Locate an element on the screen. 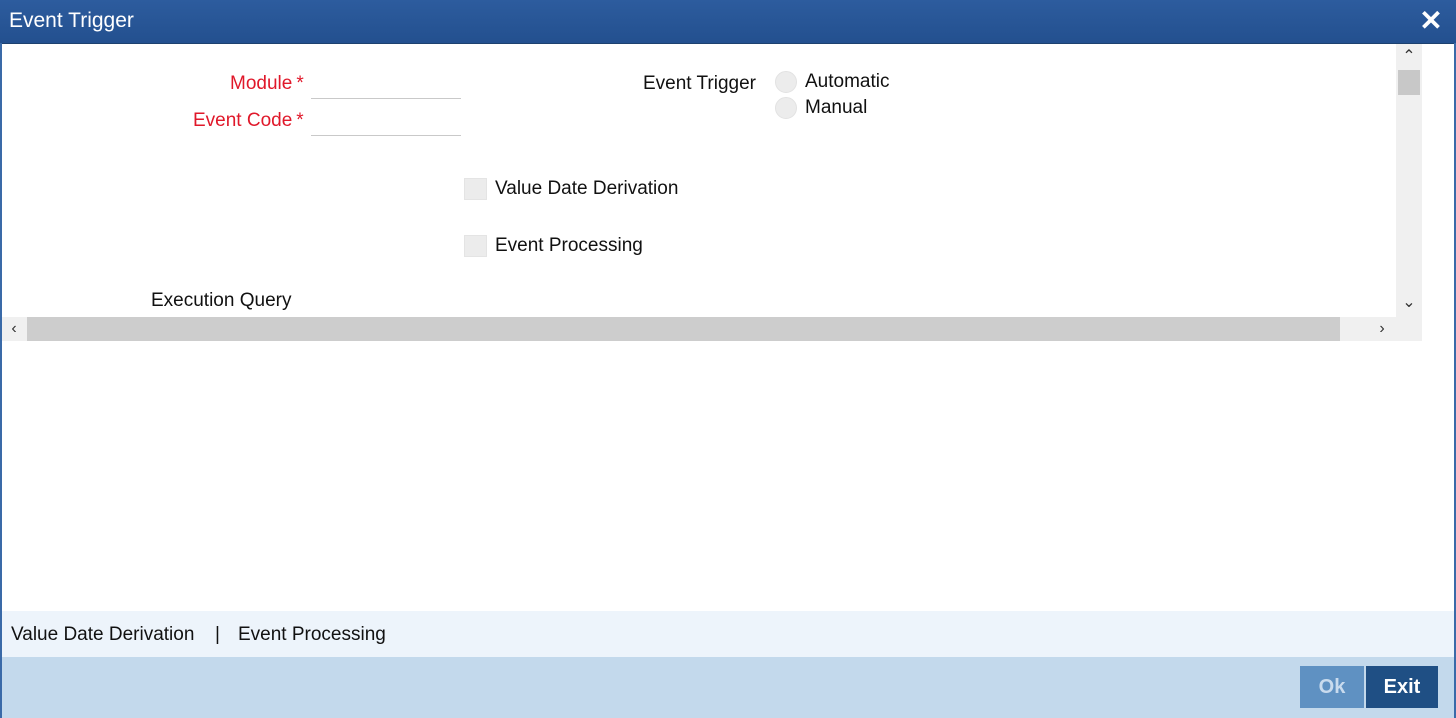 Image resolution: width=1456 pixels, height=718 pixels. automatic-radio is located at coordinates (786, 82).